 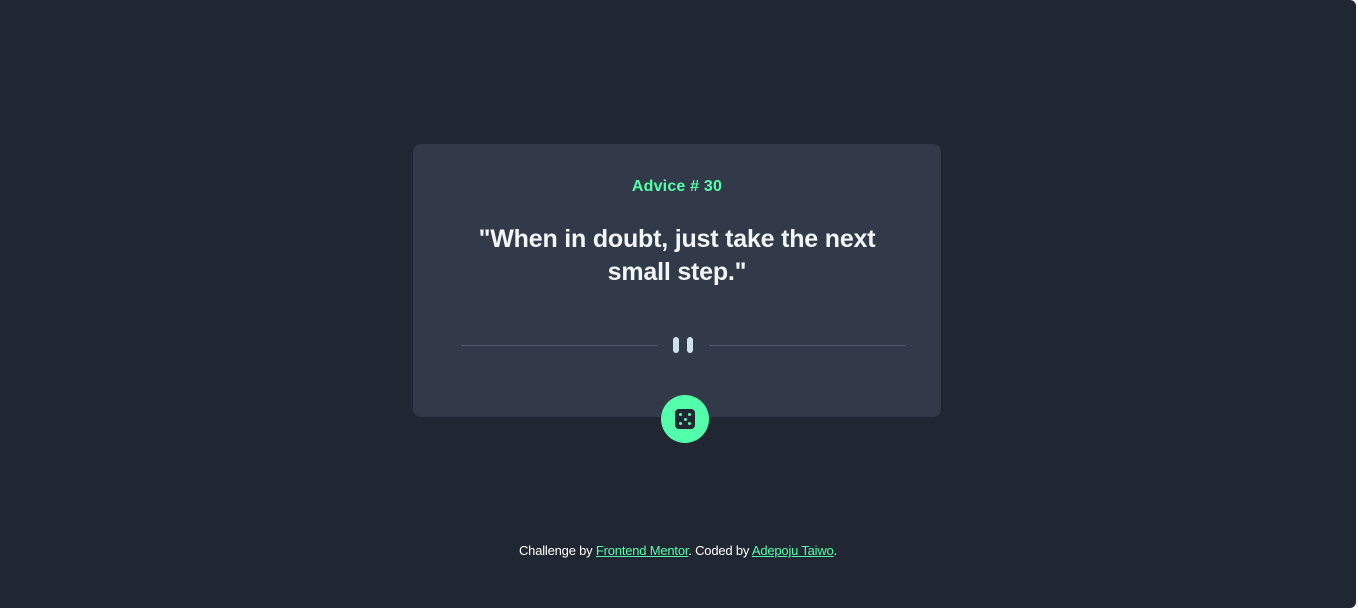 I want to click on footer-prefix: Challenge by, so click(x=557, y=550).